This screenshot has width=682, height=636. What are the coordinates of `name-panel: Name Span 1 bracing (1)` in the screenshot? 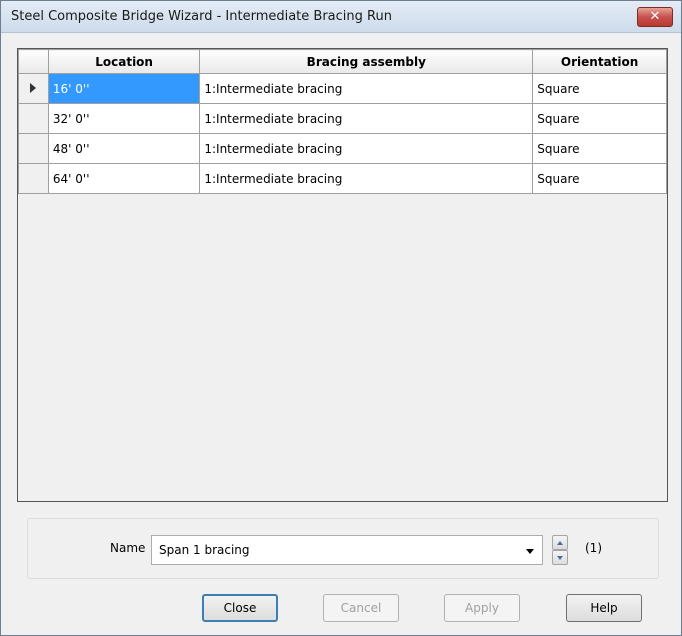 It's located at (343, 548).